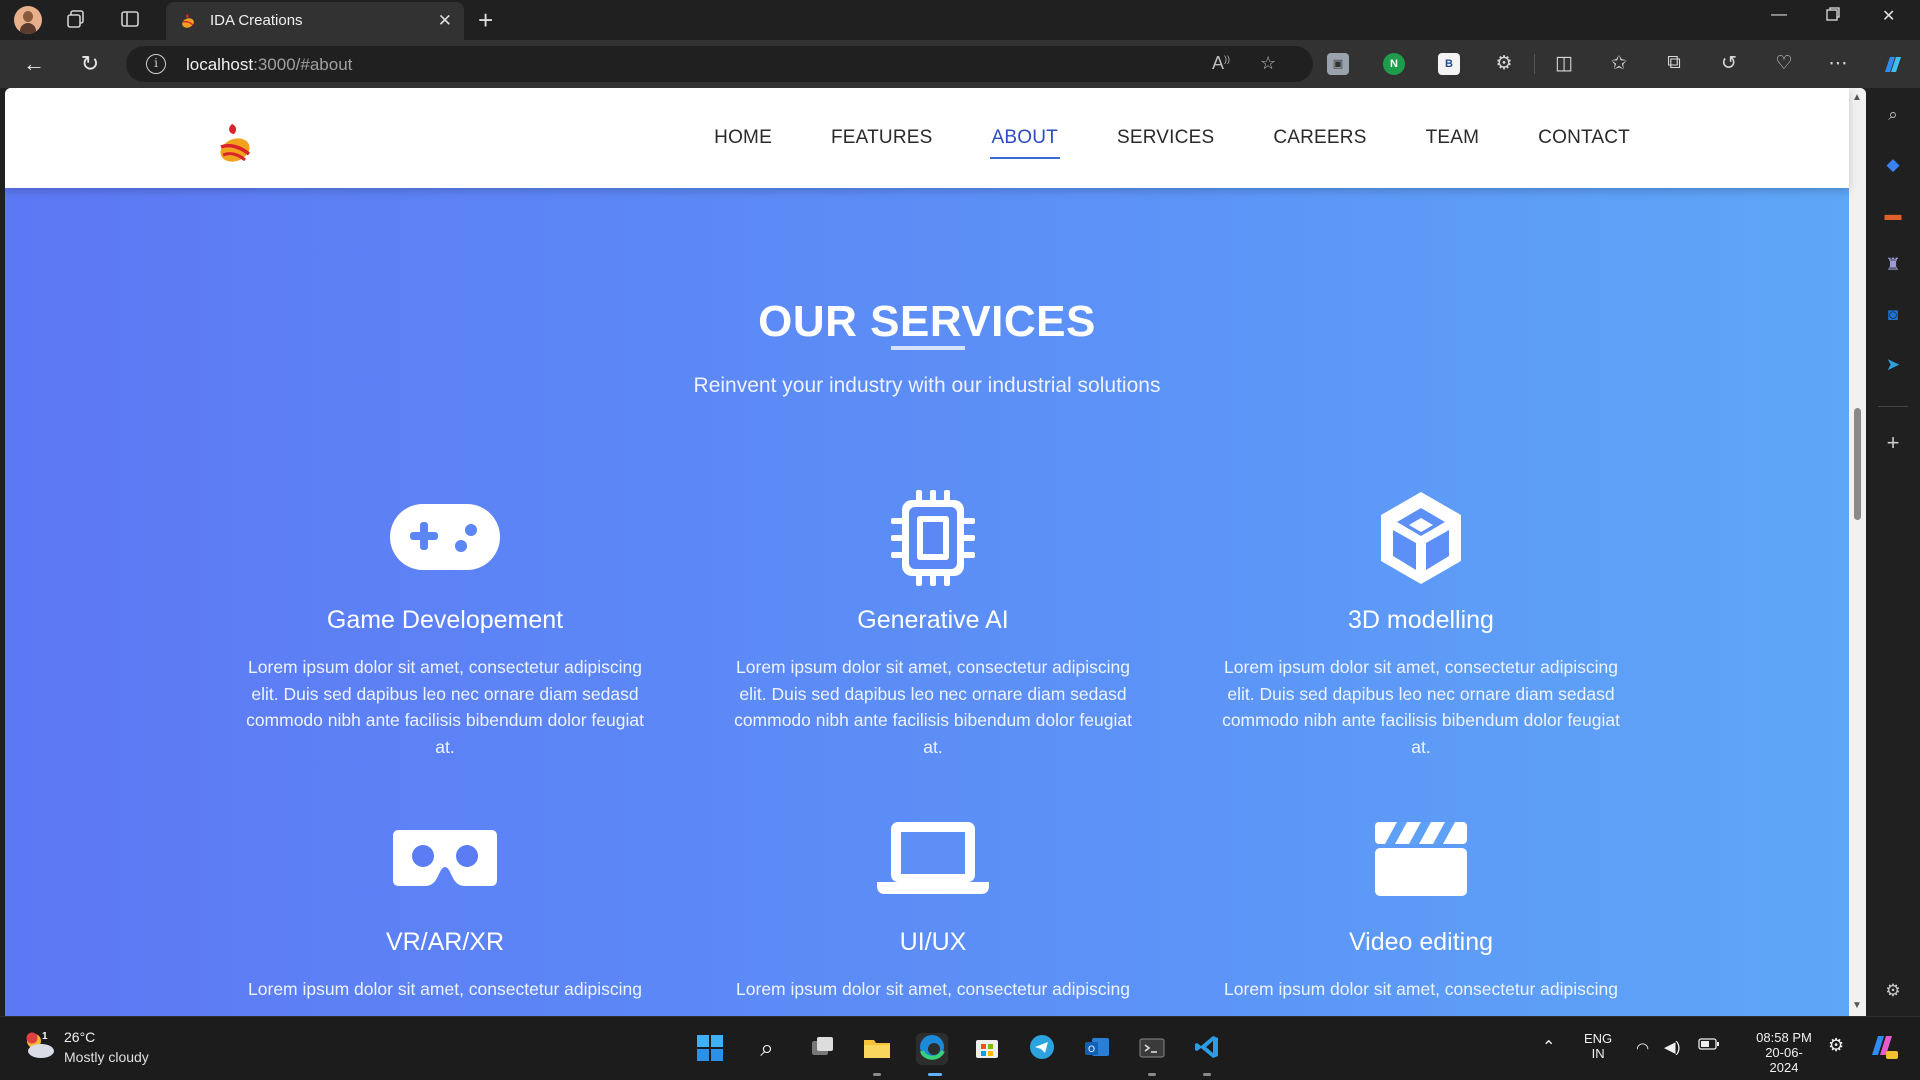 This screenshot has width=1920, height=1080. I want to click on service-title: UI/UX, so click(933, 942).